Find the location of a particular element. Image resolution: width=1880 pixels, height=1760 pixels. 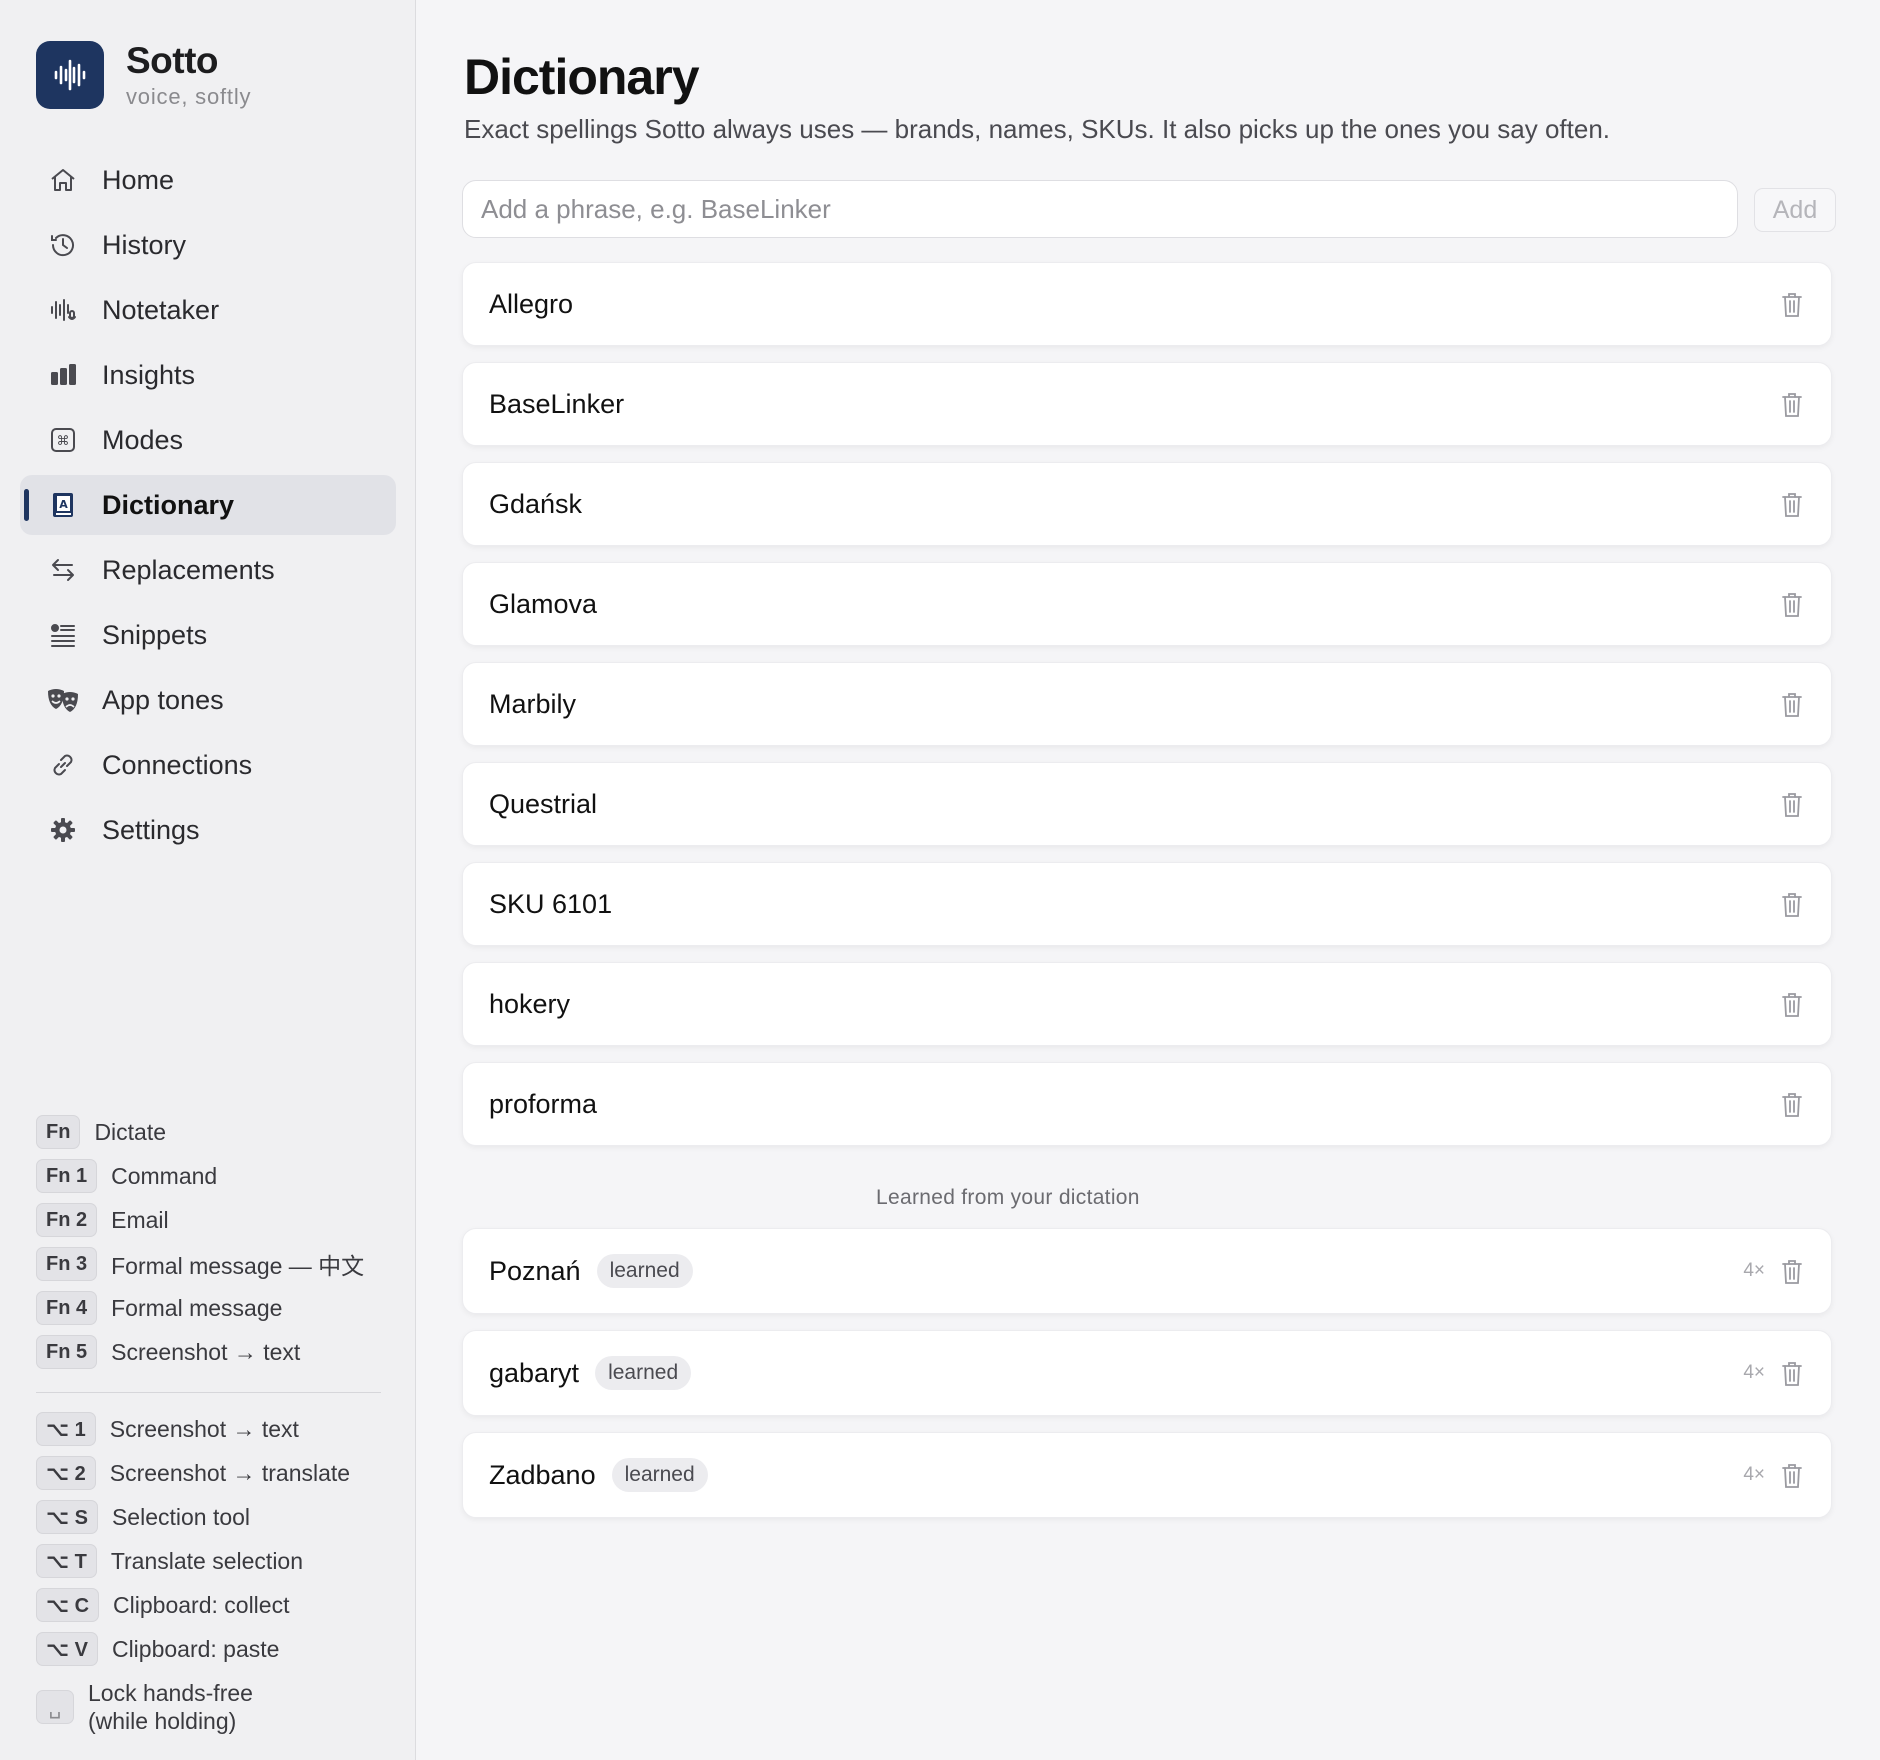

sidebar-item-label: Notetaker is located at coordinates (161, 309).